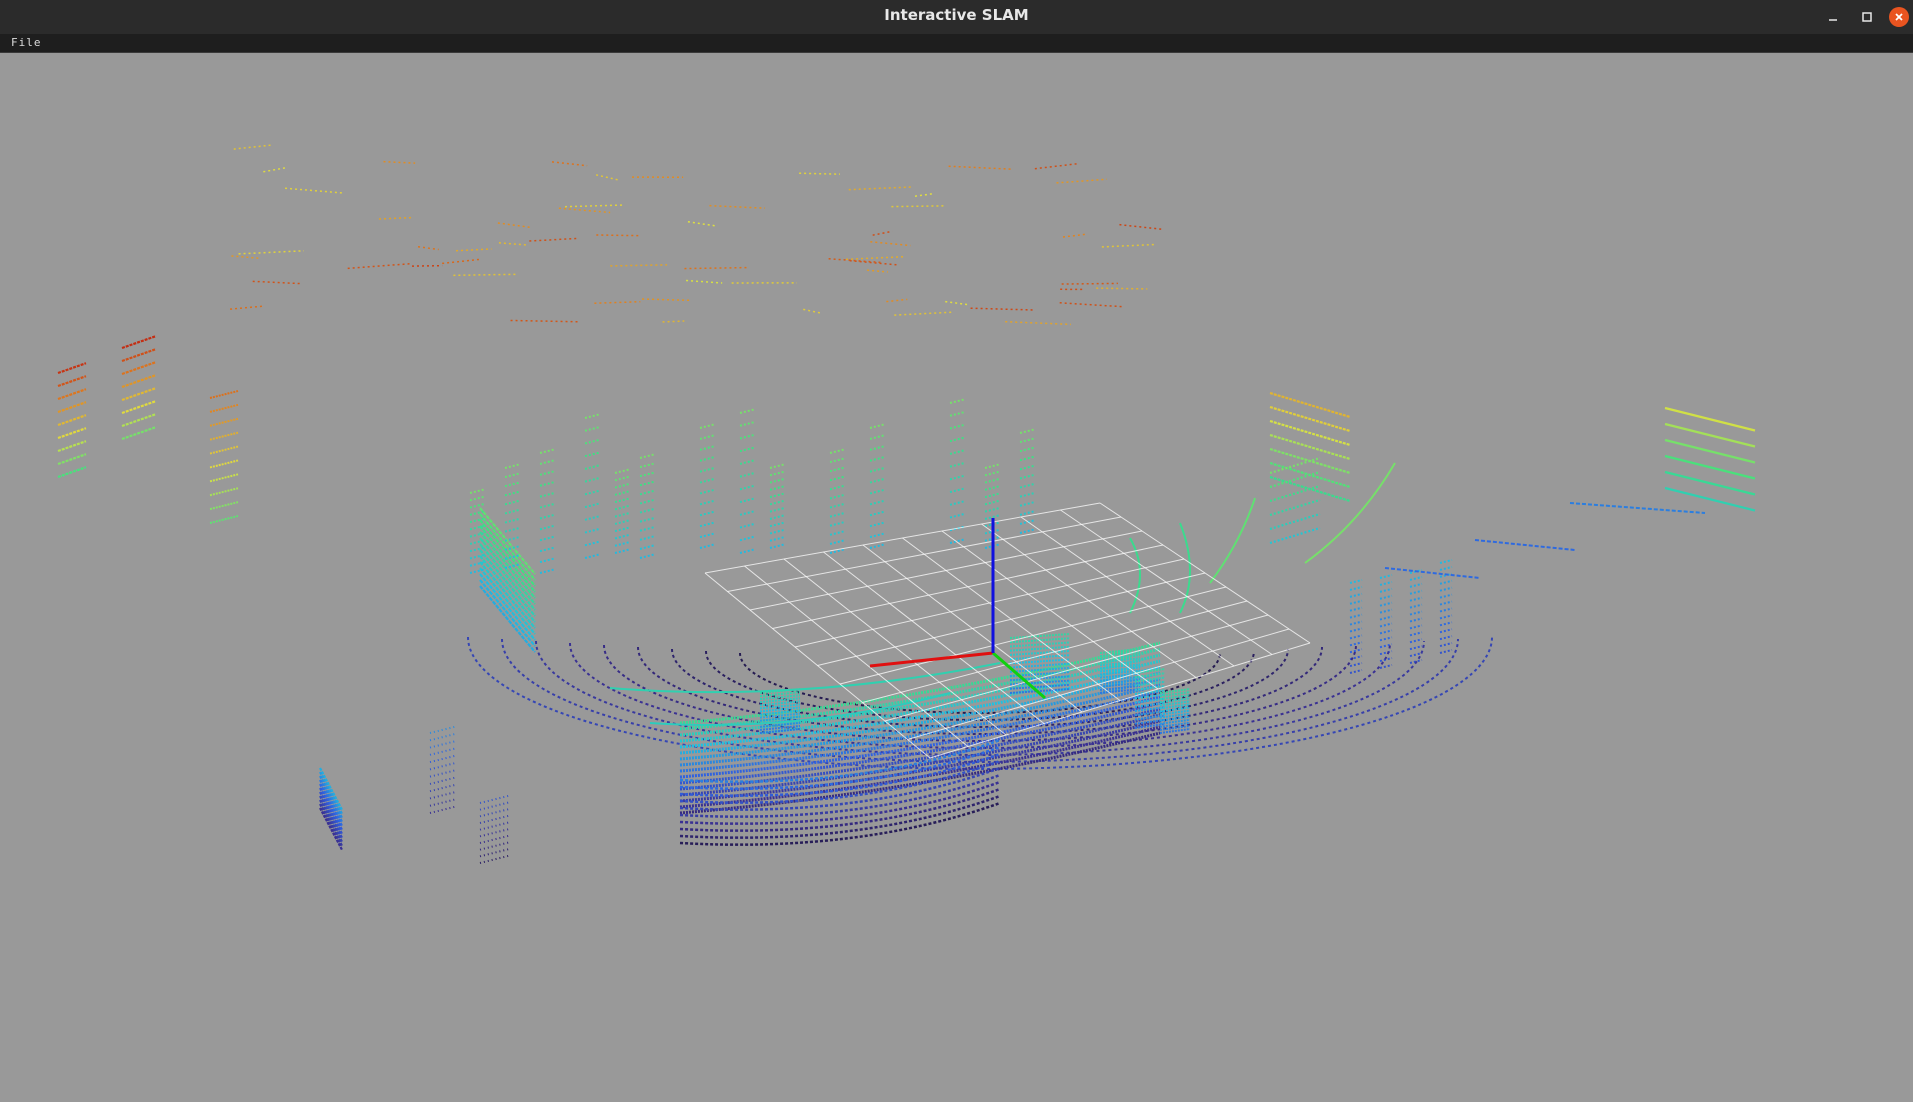 This screenshot has height=1102, width=1913. What do you see at coordinates (26, 43) in the screenshot?
I see `menu-file: File` at bounding box center [26, 43].